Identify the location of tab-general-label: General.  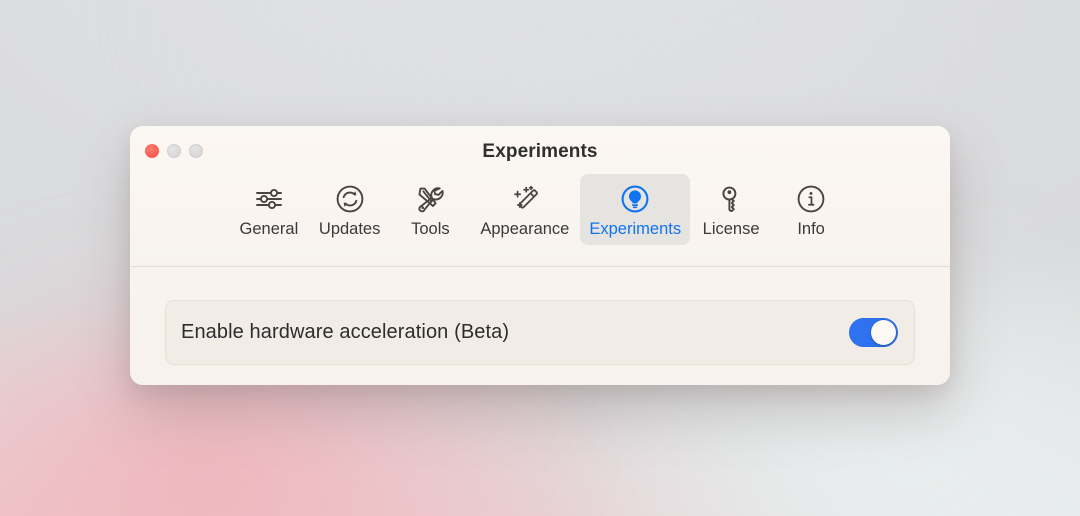
(269, 229).